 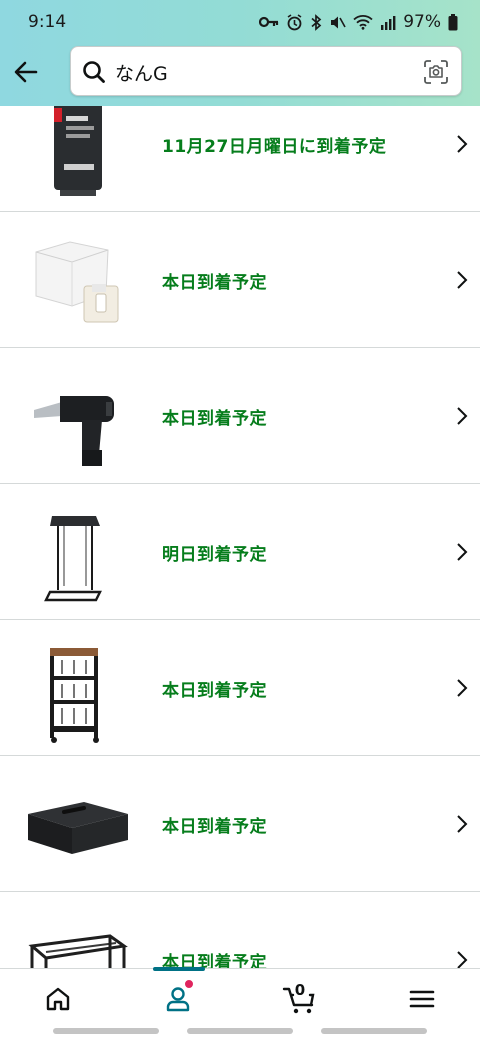 I want to click on signal-icon, so click(x=388, y=22).